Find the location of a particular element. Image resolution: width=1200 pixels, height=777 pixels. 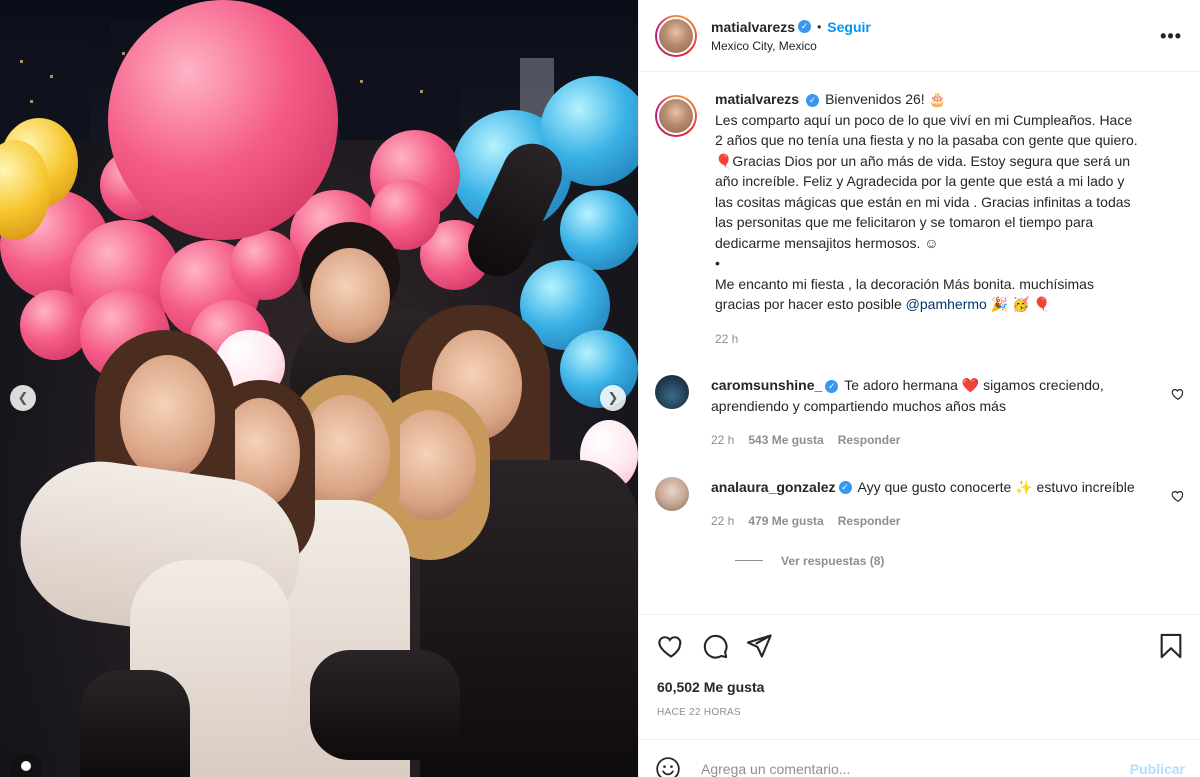

mention-link: @pamhermo is located at coordinates (946, 304).